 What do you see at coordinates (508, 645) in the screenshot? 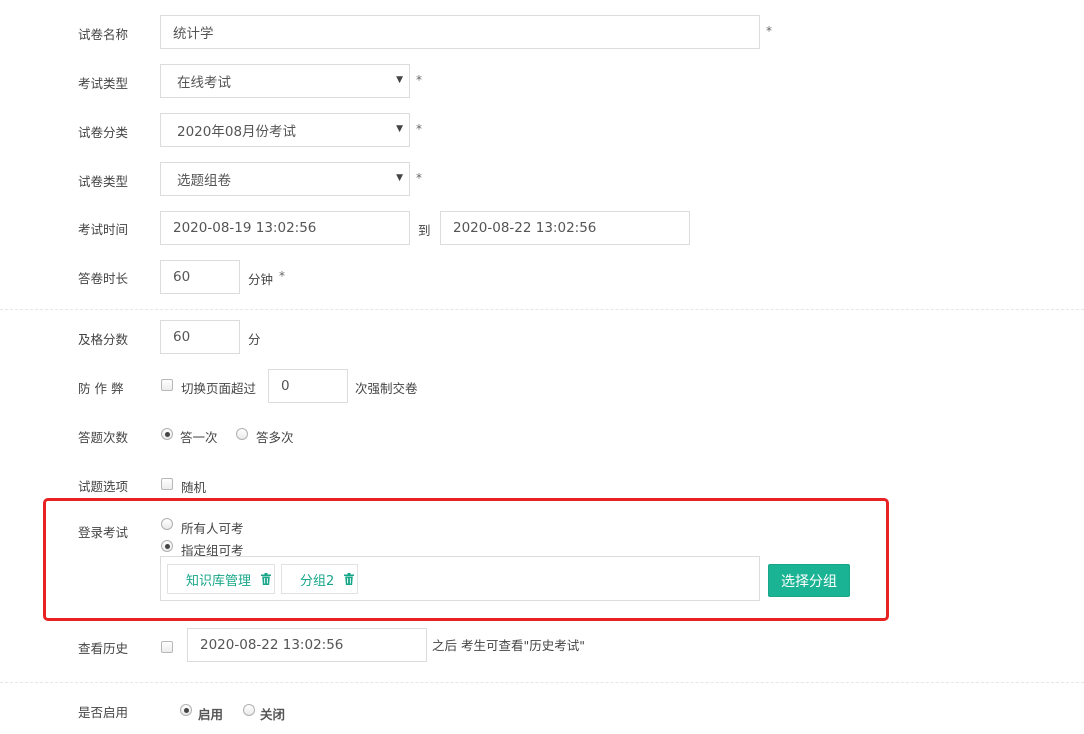
I see `view-history-suffix: 之后 考生可查看"历史考试"` at bounding box center [508, 645].